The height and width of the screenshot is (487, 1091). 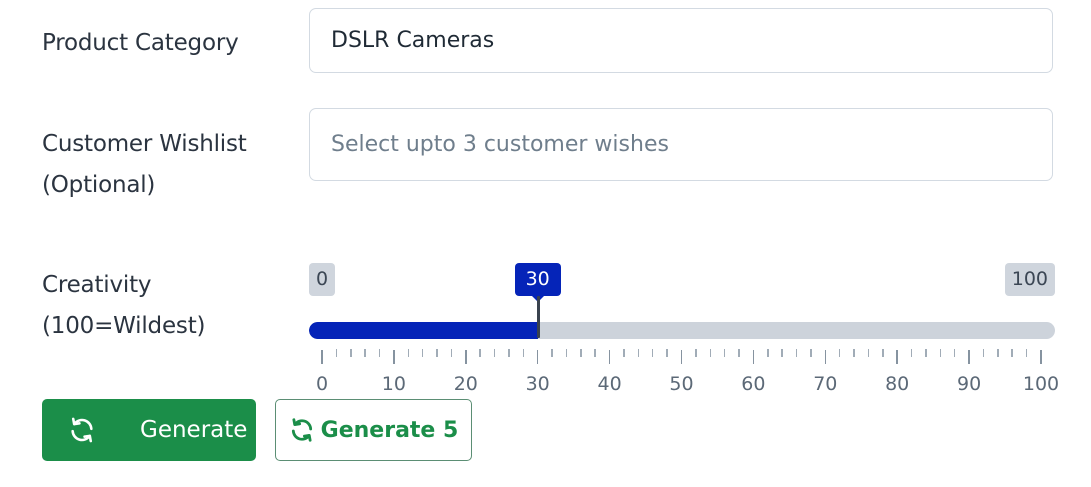 I want to click on slider-min-label: 0, so click(x=322, y=279).